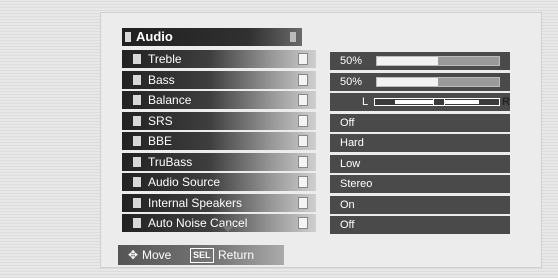 The width and height of the screenshot is (558, 278). Describe the element at coordinates (160, 141) in the screenshot. I see `menu-item-label: BBE` at that location.